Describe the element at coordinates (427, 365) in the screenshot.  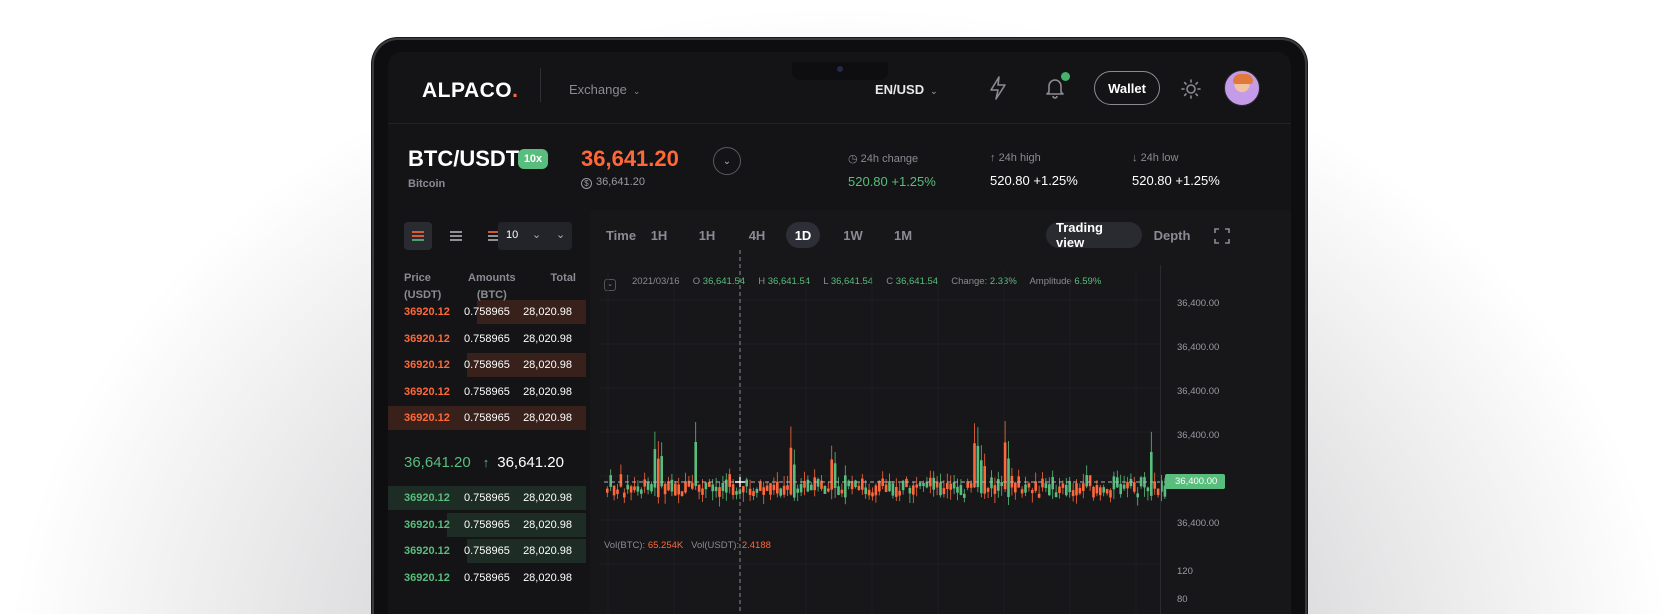
I see `ask-price: 36920.12` at that location.